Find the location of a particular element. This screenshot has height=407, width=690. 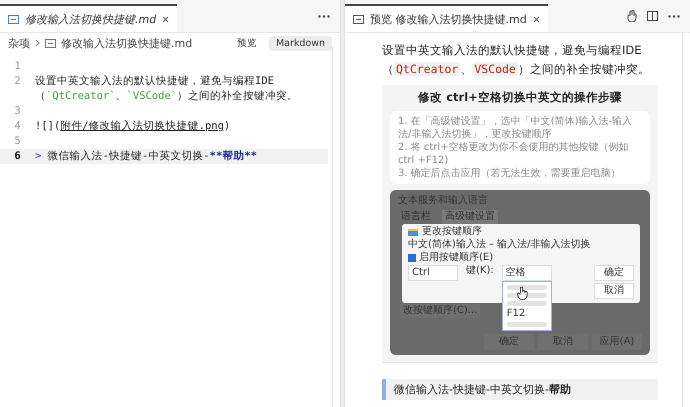

breadcrumb-item: 杂项 is located at coordinates (19, 43).